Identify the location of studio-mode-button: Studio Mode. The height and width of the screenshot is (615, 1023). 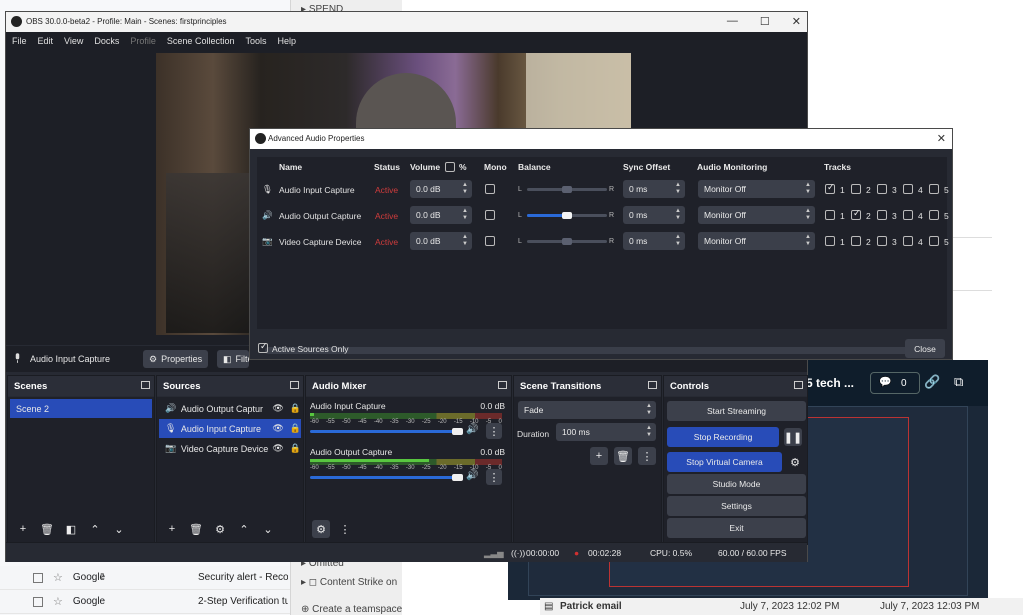
(736, 484).